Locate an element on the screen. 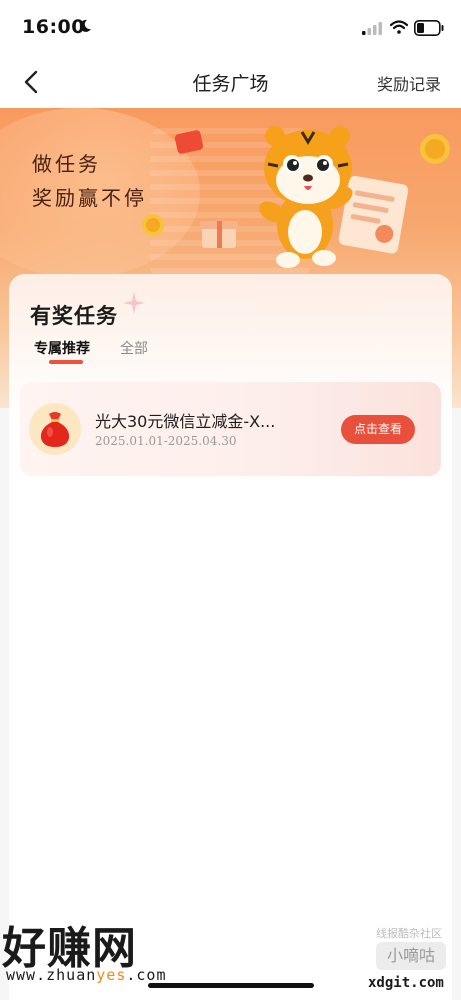 The height and width of the screenshot is (1000, 461). watermark-url: www.zhuanyes.com is located at coordinates (86, 975).